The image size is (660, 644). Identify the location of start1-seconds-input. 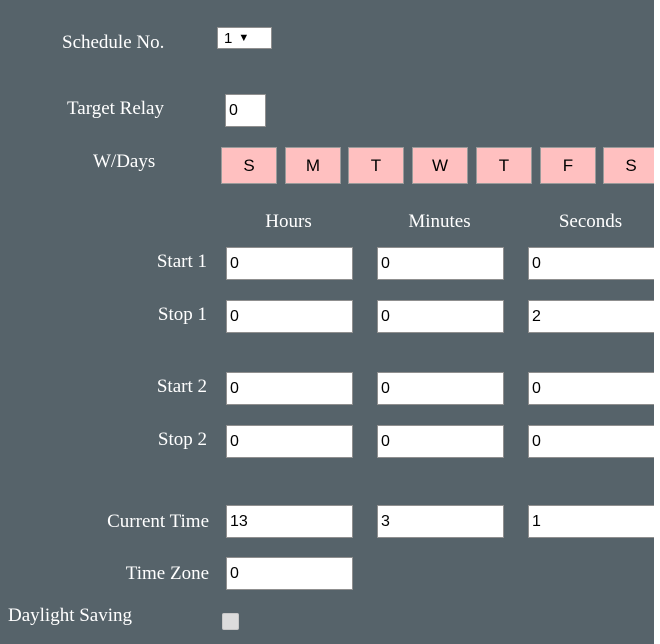
(591, 263).